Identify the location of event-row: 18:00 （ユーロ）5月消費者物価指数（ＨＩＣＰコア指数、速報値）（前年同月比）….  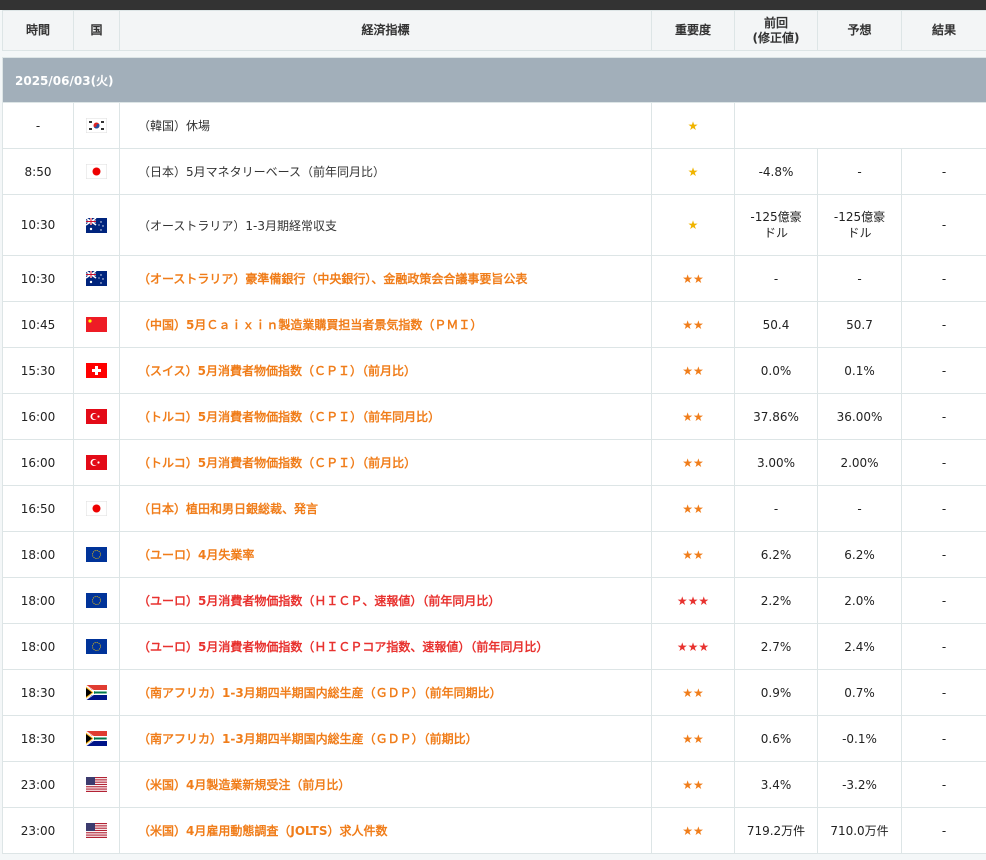
(494, 646).